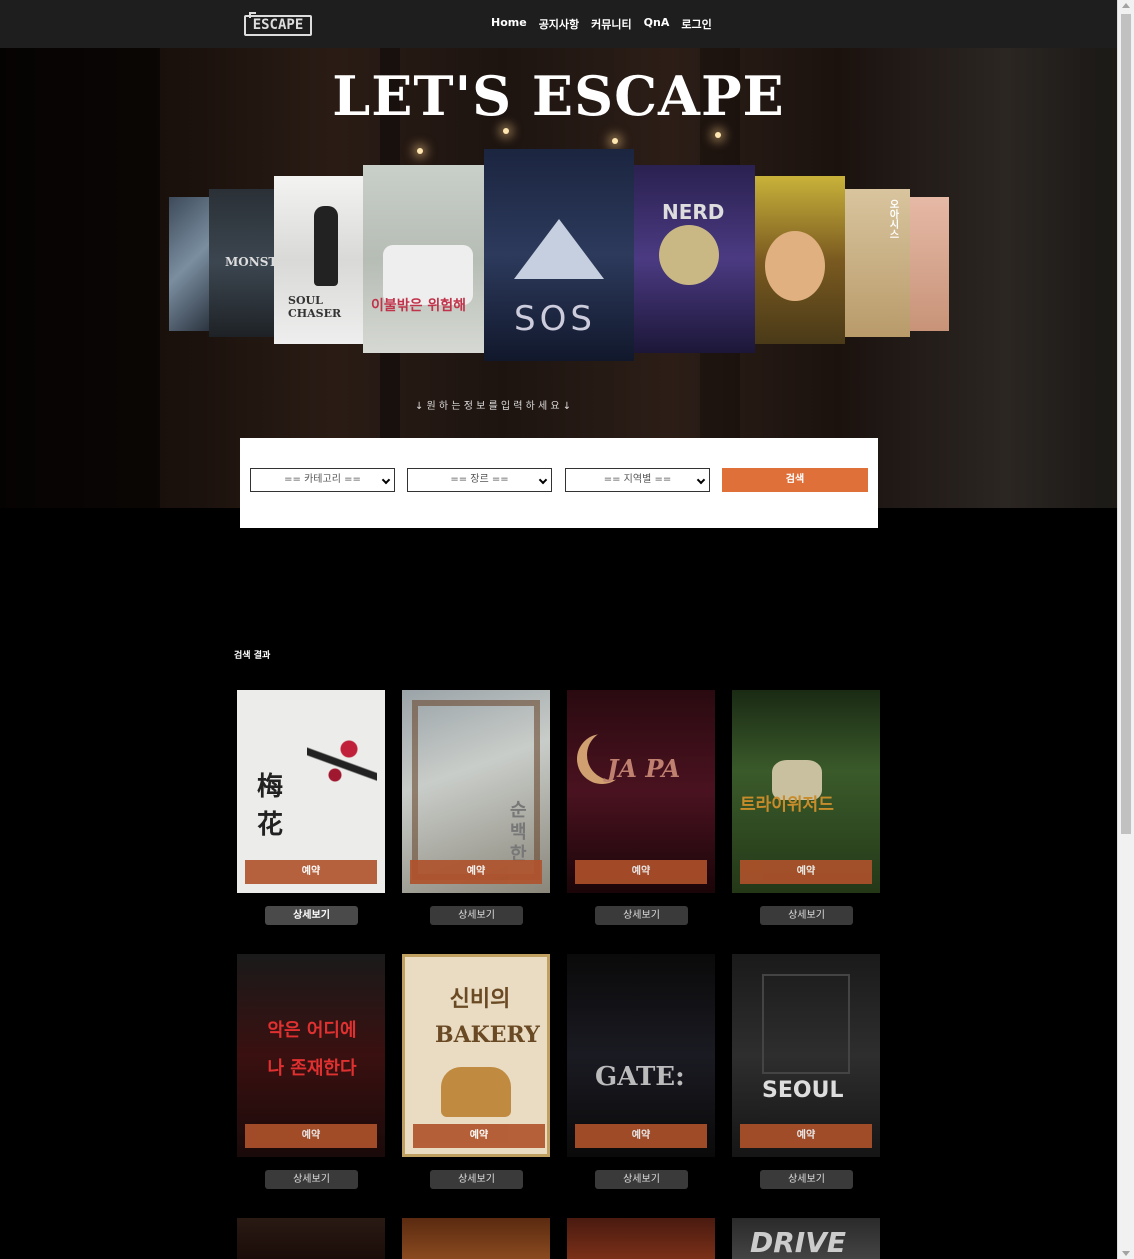 Image resolution: width=1134 pixels, height=1259 pixels. What do you see at coordinates (892, 219) in the screenshot?
I see `poster-title: 오아시스` at bounding box center [892, 219].